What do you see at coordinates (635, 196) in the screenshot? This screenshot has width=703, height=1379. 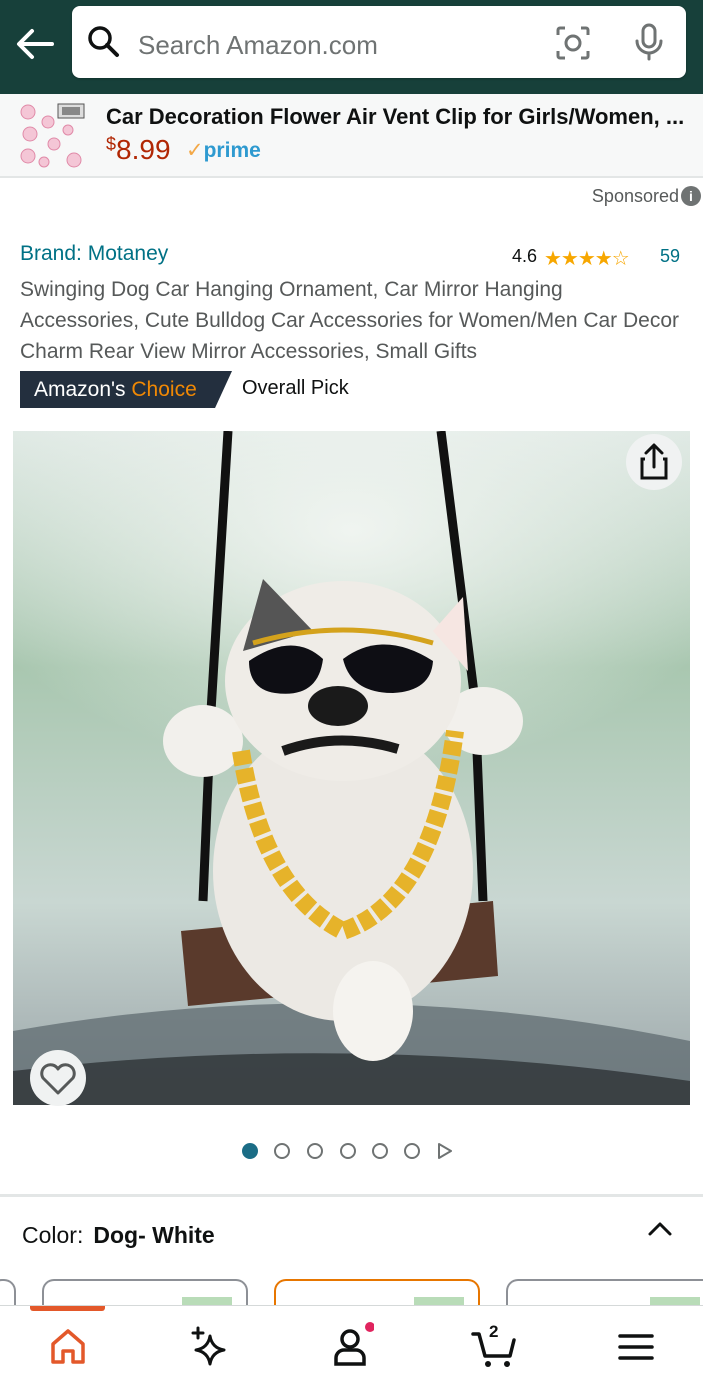 I see `sponsored-label: Sponsored` at bounding box center [635, 196].